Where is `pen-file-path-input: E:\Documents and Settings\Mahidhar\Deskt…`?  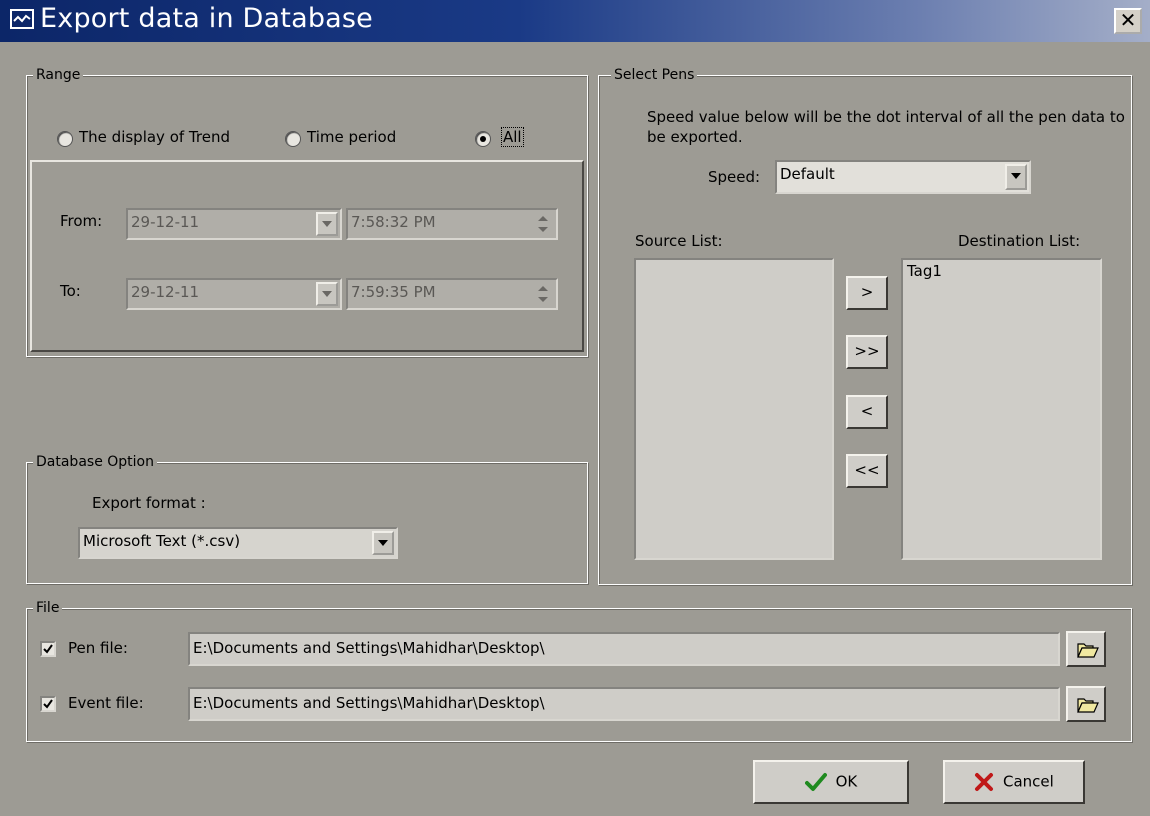 pen-file-path-input: E:\Documents and Settings\Mahidhar\Deskt… is located at coordinates (624, 649).